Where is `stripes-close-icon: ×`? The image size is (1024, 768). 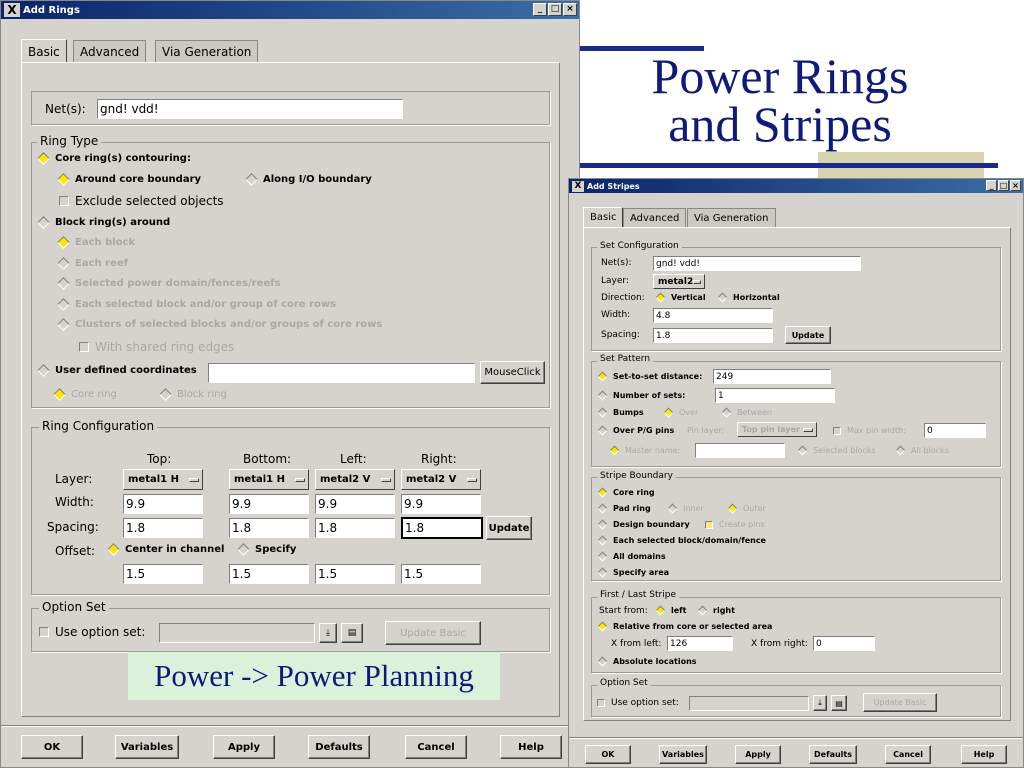 stripes-close-icon: × is located at coordinates (1015, 185).